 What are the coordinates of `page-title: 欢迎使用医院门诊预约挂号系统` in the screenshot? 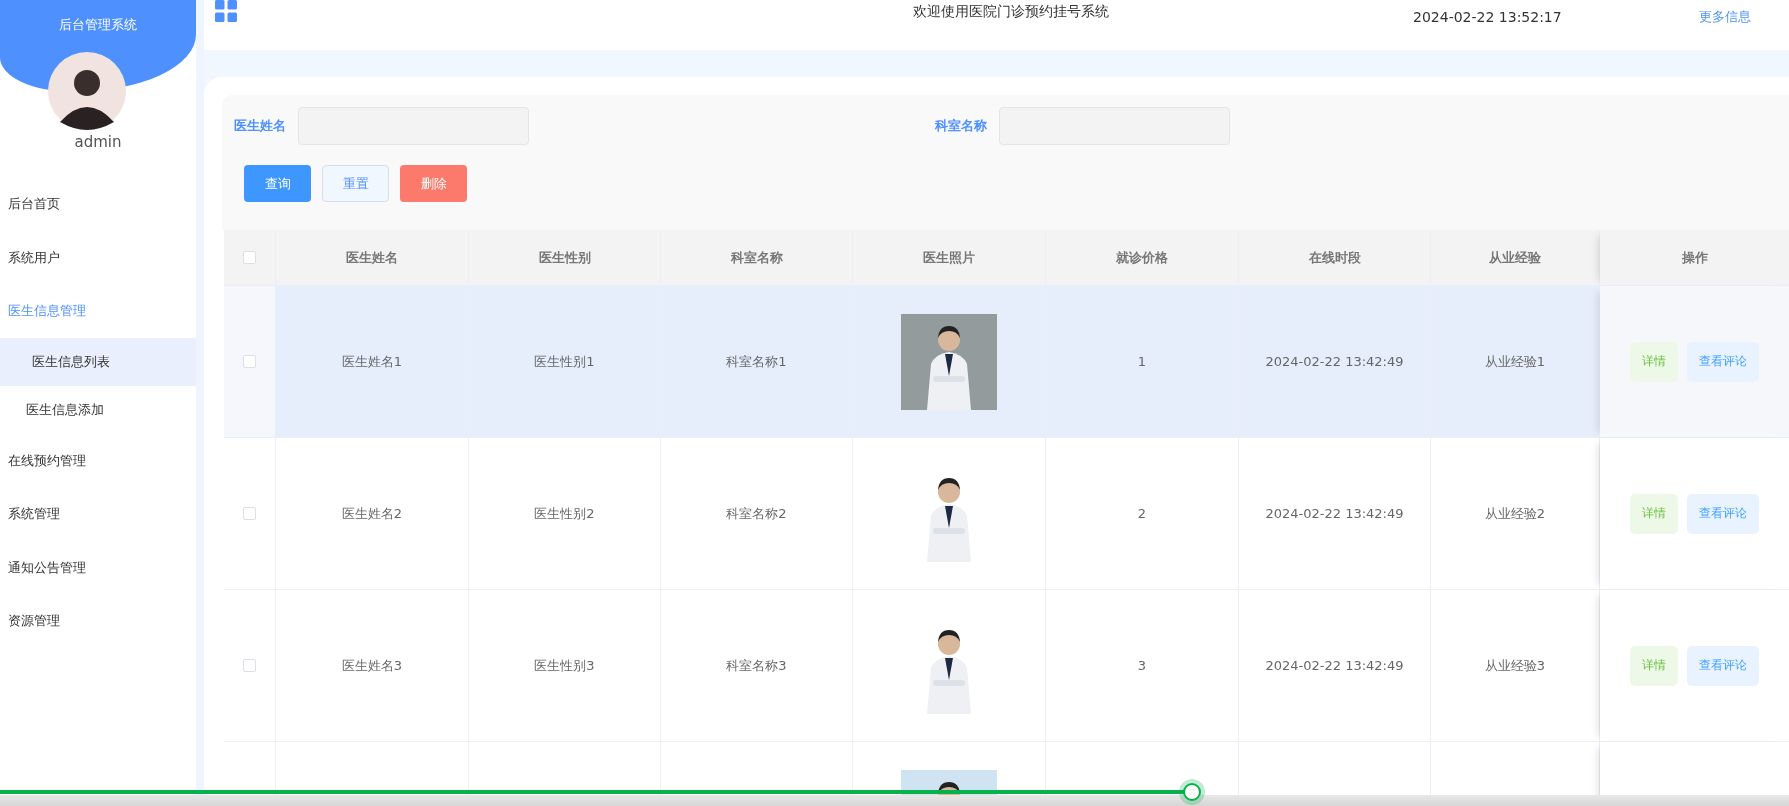 It's located at (1011, 12).